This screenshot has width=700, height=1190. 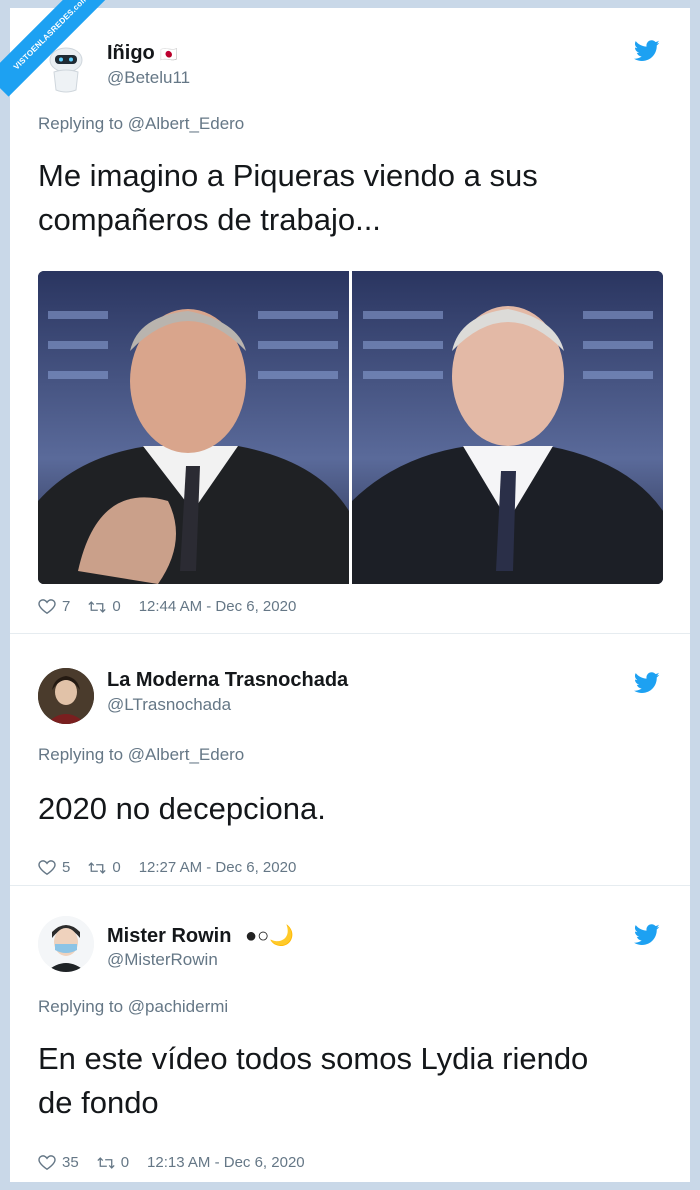 I want to click on display-name: La Moderna Trasnochada, so click(x=227, y=680).